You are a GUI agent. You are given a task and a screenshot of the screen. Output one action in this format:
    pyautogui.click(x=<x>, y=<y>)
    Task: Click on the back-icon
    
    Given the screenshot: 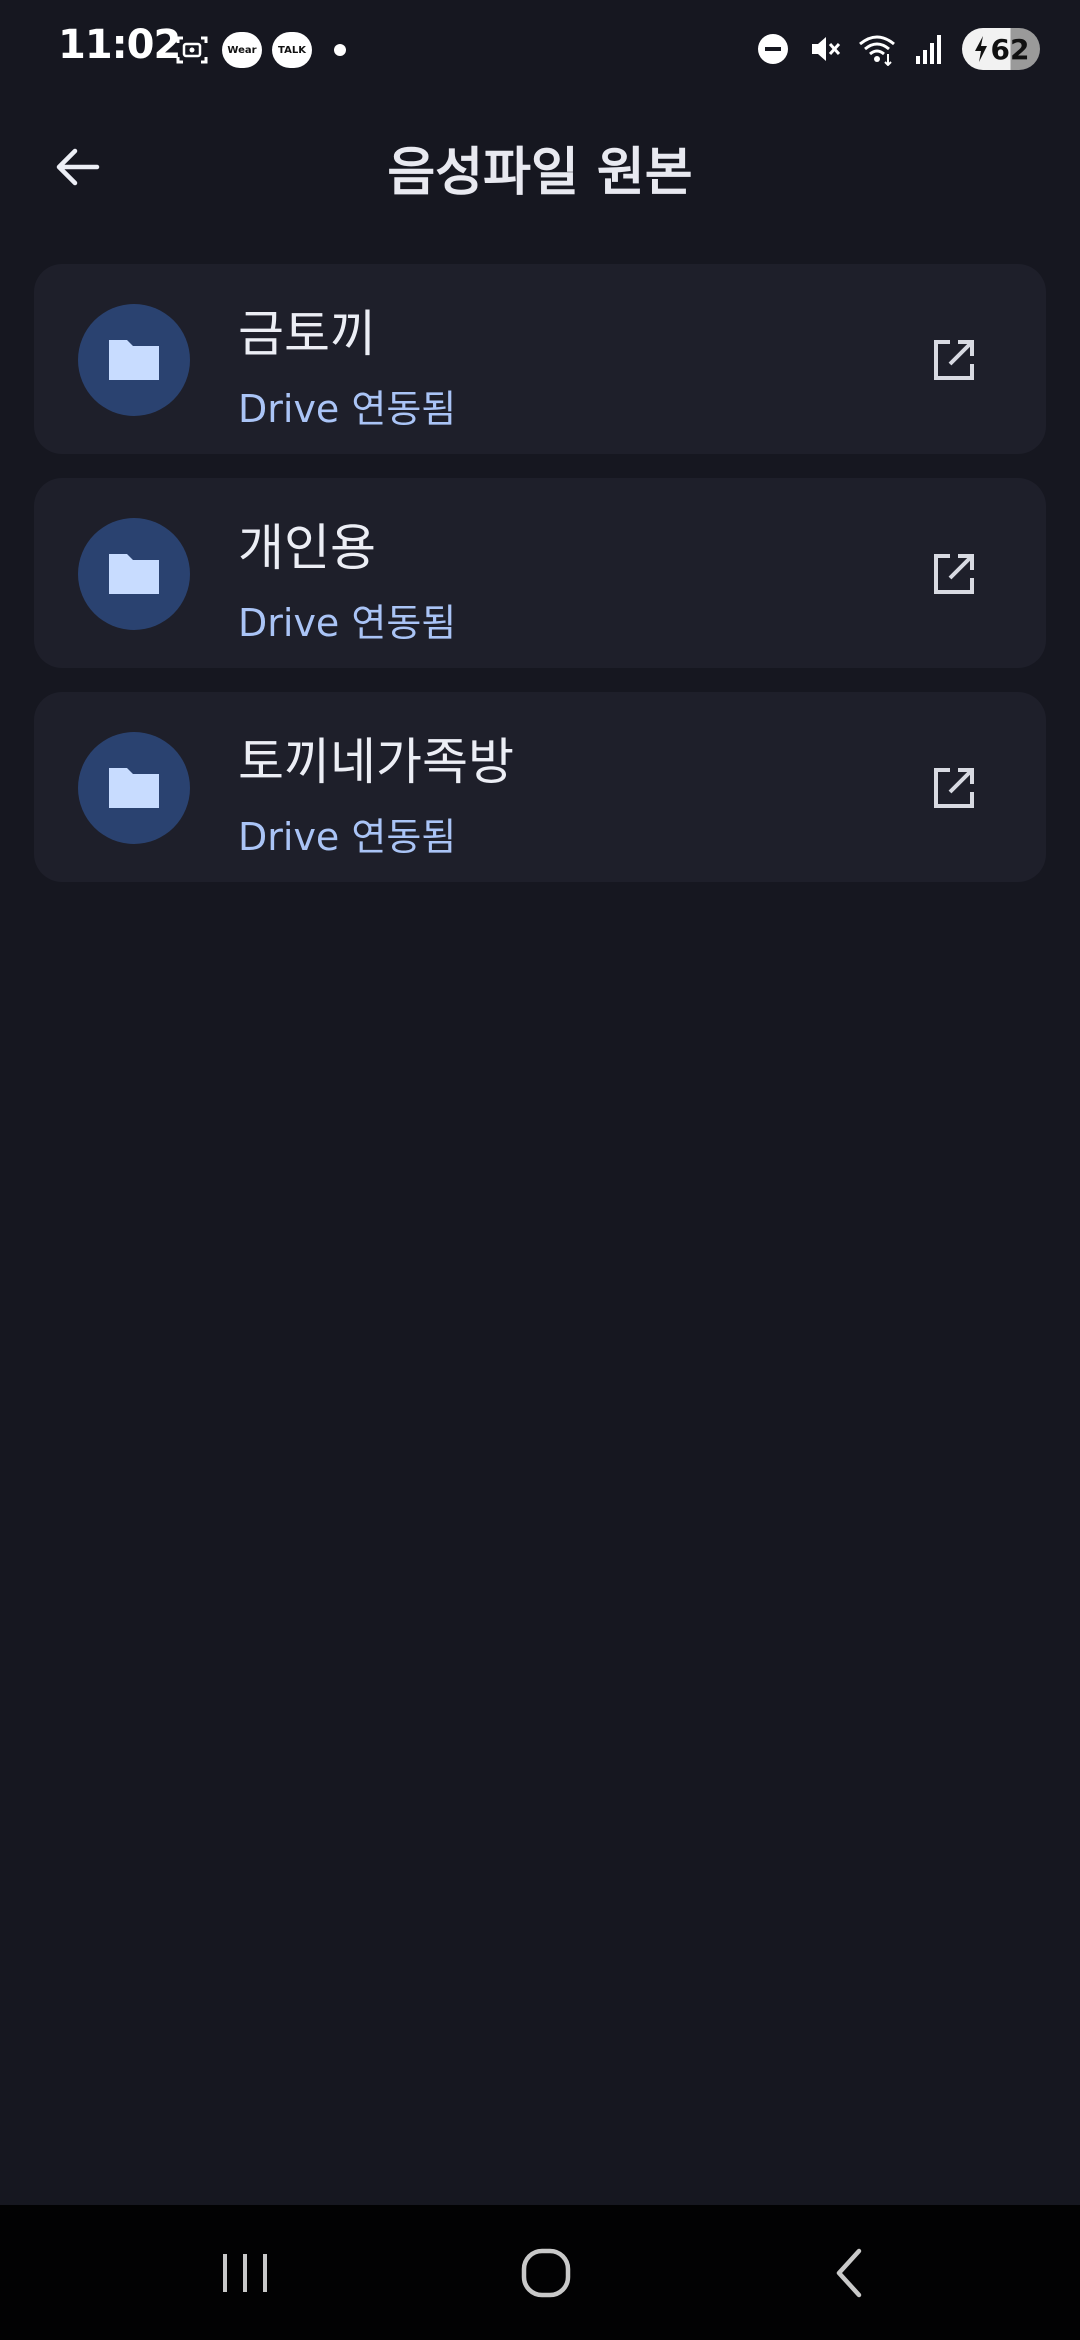 What is the action you would take?
    pyautogui.click(x=849, y=2272)
    